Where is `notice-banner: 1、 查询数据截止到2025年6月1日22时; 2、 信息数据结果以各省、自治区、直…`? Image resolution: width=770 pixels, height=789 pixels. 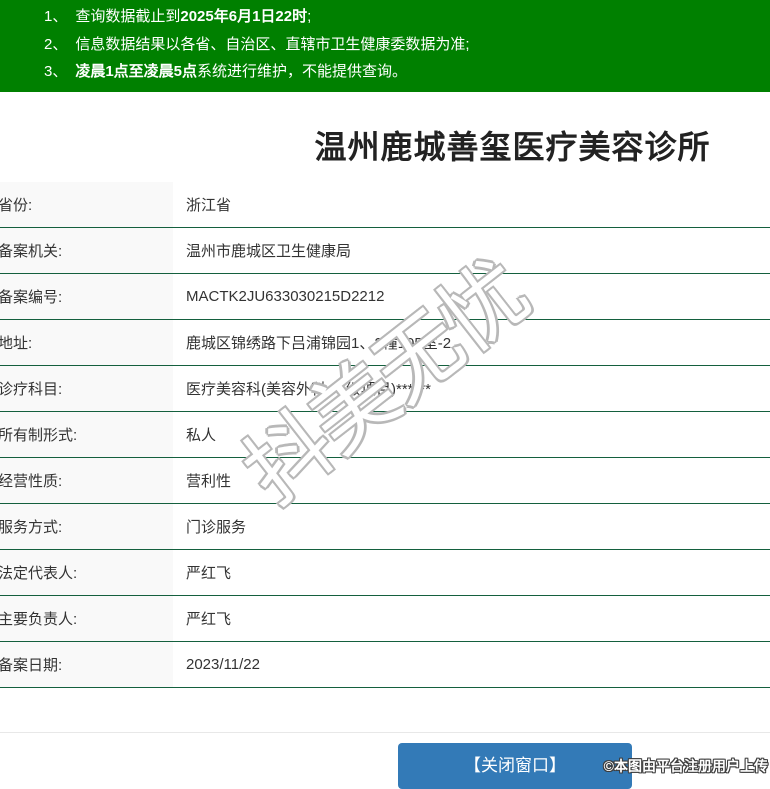 notice-banner: 1、 查询数据截止到2025年6月1日22时; 2、 信息数据结果以各省、自治区、直… is located at coordinates (385, 46).